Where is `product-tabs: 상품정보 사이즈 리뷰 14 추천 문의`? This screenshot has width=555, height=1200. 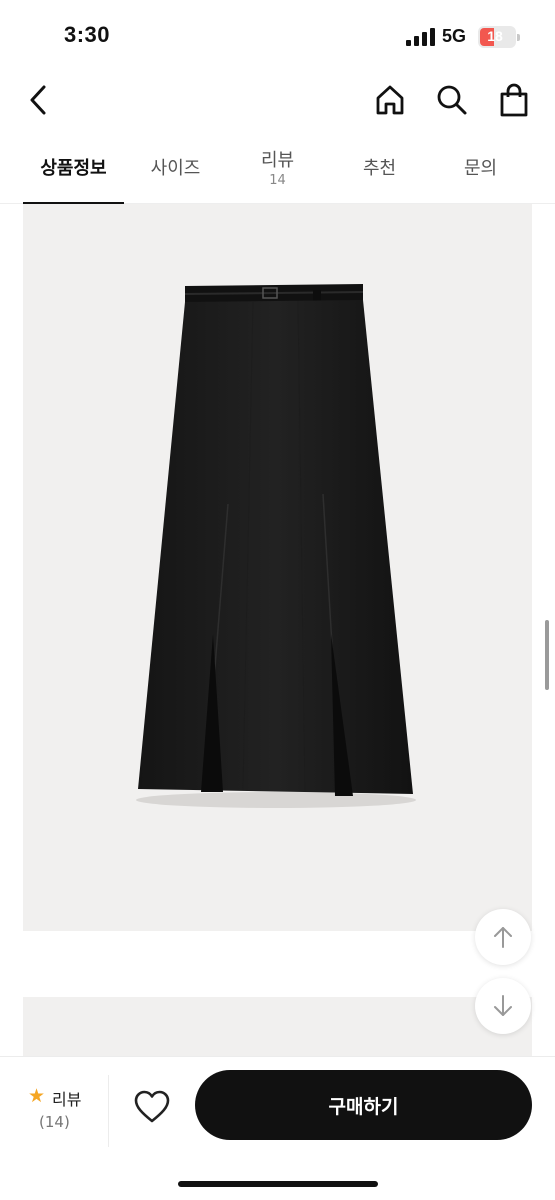
product-tabs: 상품정보 사이즈 리뷰 14 추천 문의 is located at coordinates (277, 168).